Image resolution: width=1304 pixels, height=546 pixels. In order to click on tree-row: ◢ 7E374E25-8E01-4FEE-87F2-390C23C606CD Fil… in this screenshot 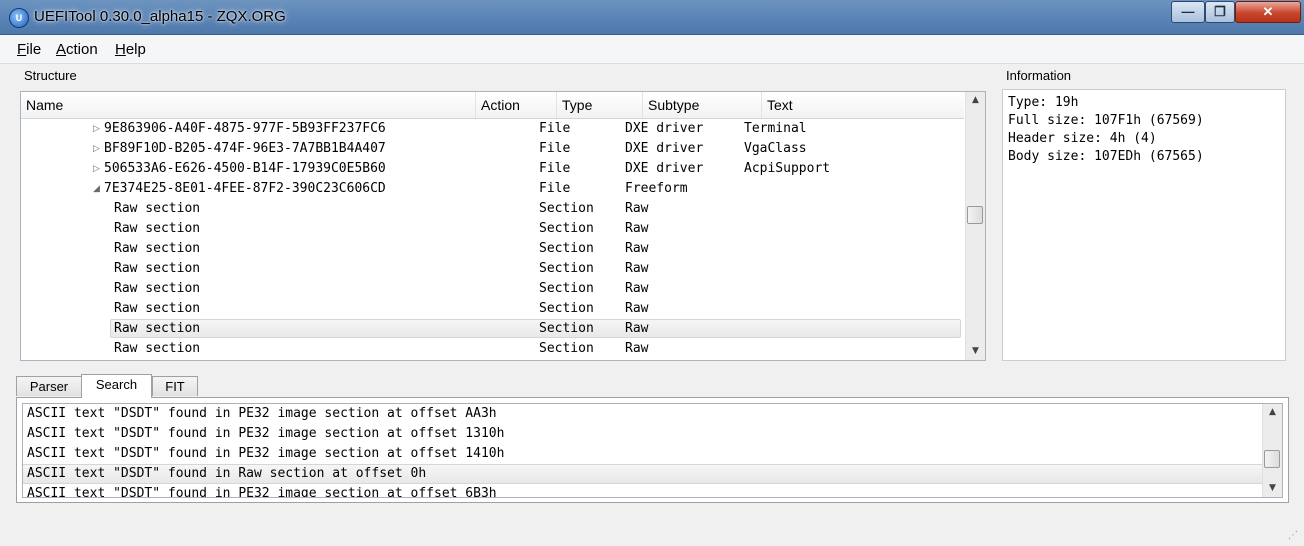, I will do `click(492, 189)`.